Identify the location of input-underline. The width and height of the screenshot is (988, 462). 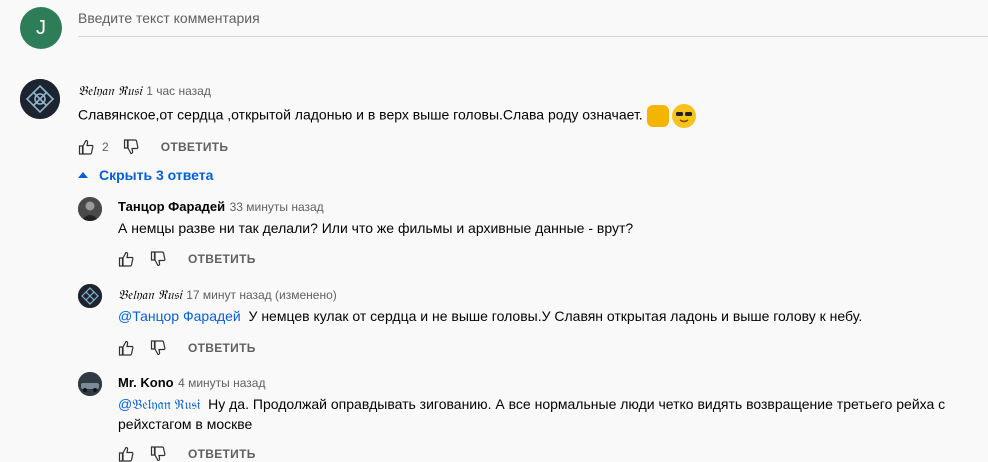
(533, 36).